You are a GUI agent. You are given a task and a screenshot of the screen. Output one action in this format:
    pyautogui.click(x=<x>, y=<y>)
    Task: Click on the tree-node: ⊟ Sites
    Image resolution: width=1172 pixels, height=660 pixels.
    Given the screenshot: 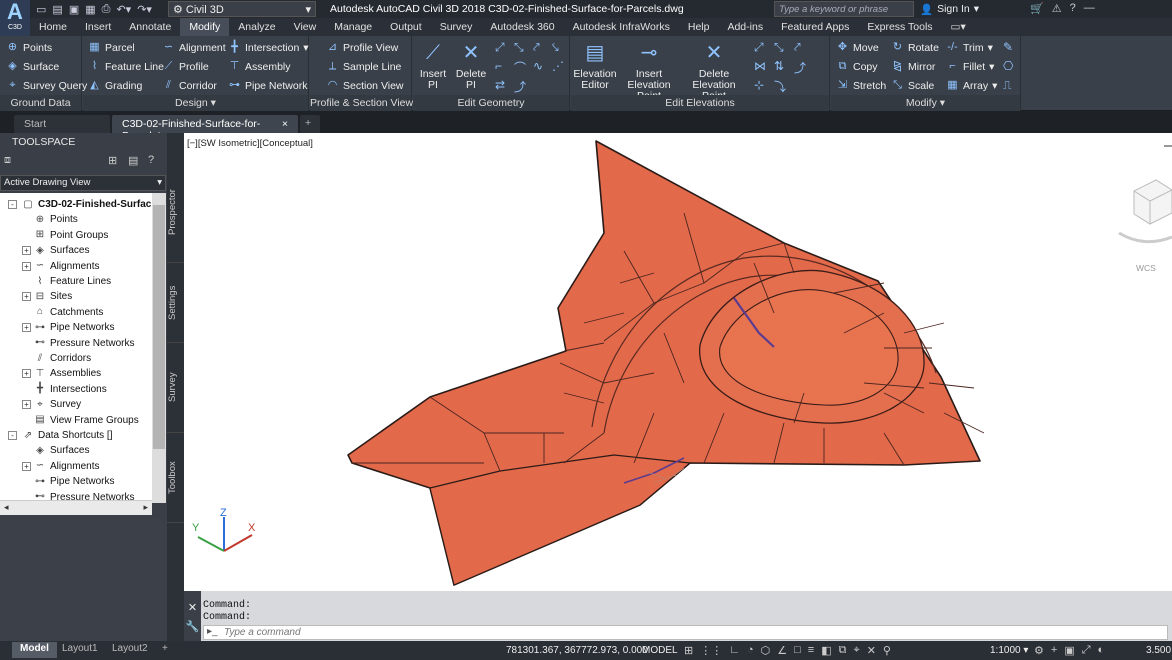 What is the action you would take?
    pyautogui.click(x=53, y=296)
    